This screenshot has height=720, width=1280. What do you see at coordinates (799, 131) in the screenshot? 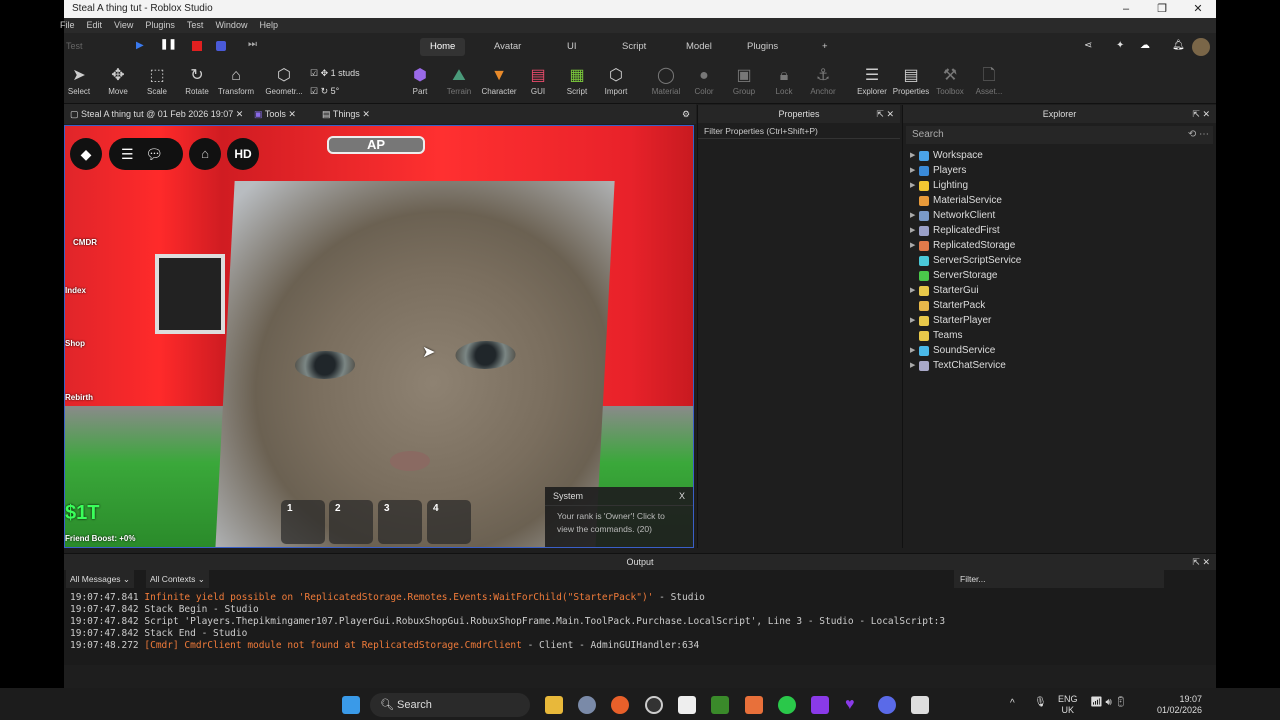
I see `filter-properties-input: Filter Properties (Ctrl+Shift+P)` at bounding box center [799, 131].